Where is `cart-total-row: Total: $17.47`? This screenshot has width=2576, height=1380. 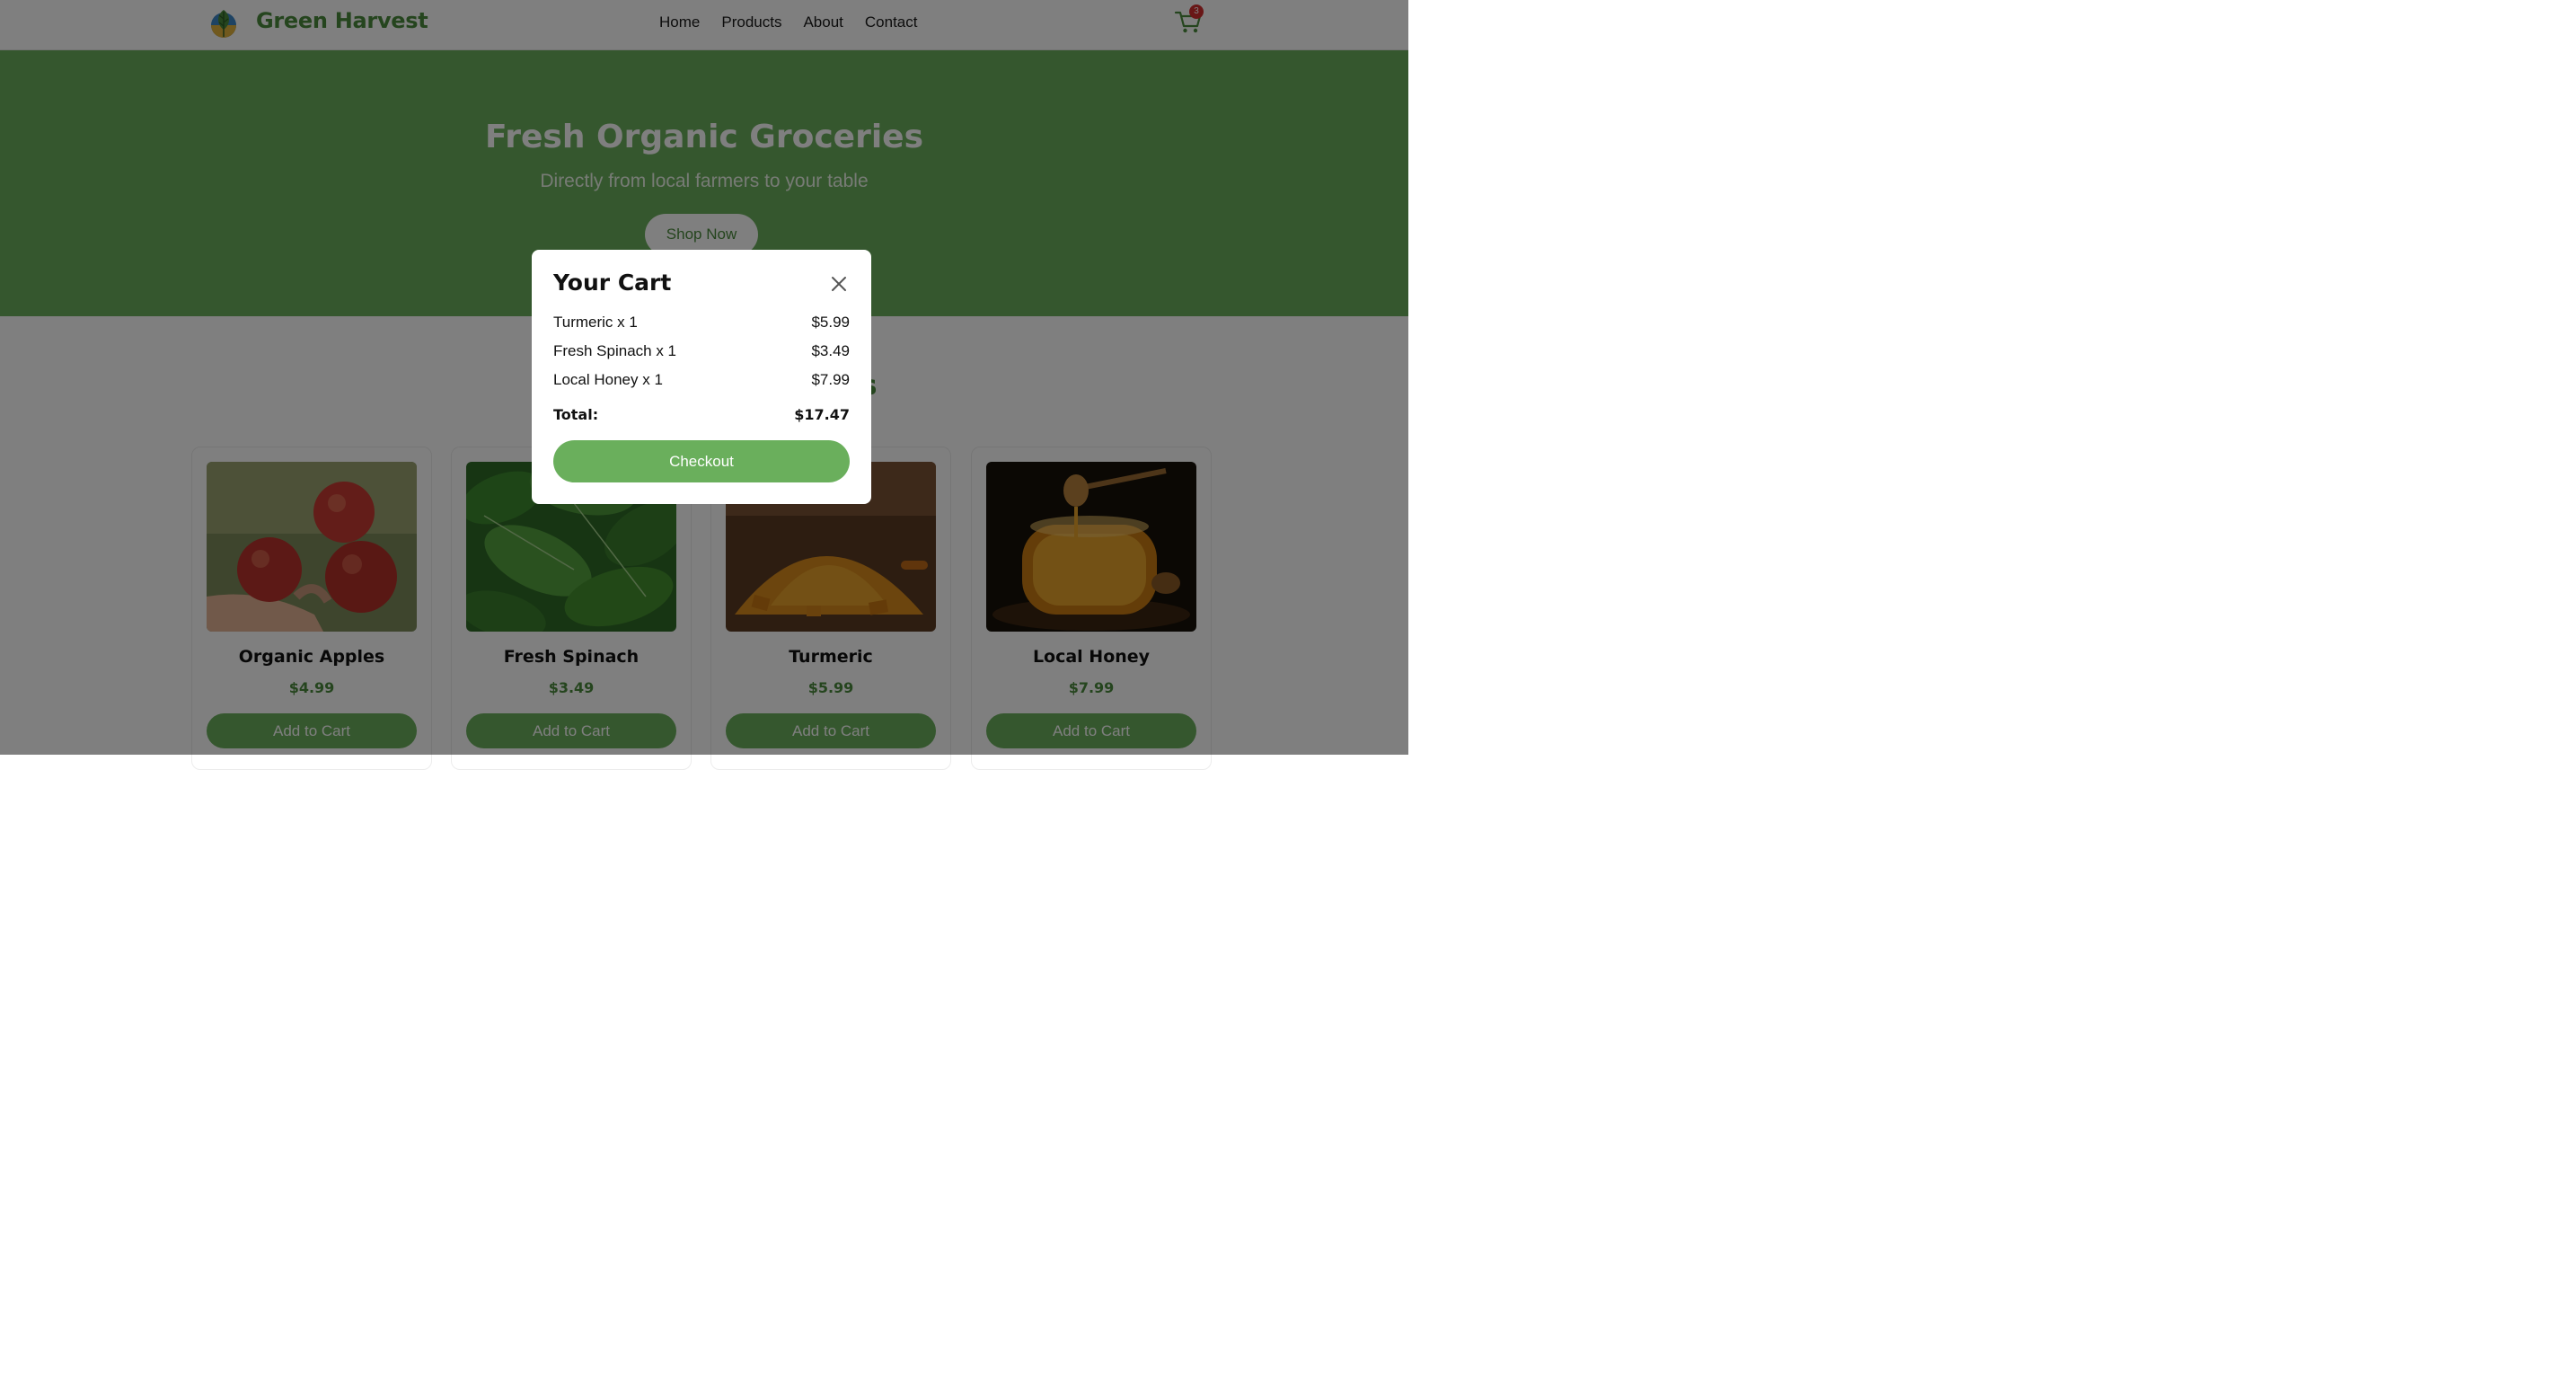
cart-total-row: Total: $17.47 is located at coordinates (701, 417).